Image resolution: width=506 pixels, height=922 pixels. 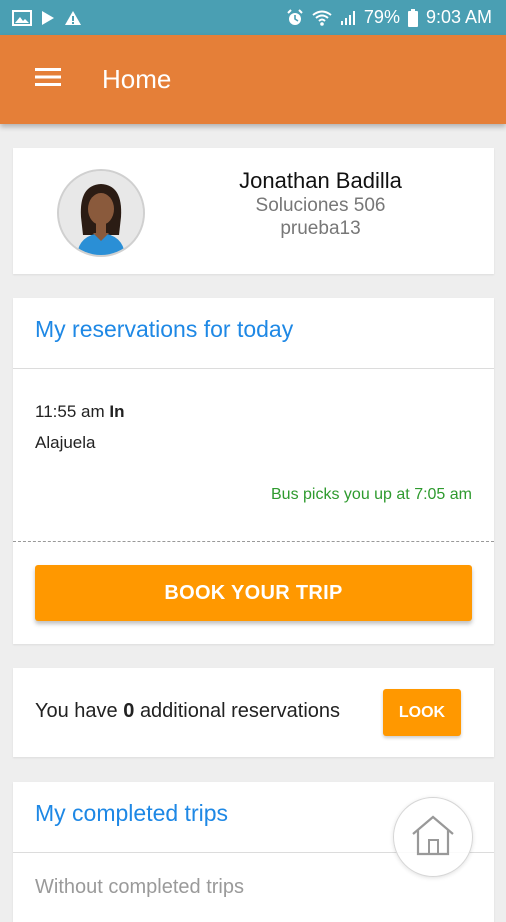 What do you see at coordinates (422, 712) in the screenshot?
I see `look-button: LOOK` at bounding box center [422, 712].